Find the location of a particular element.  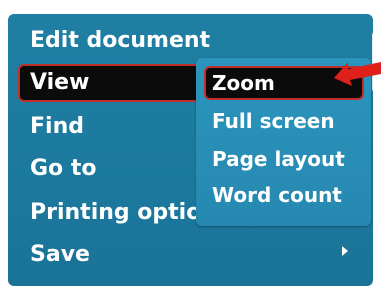

chevron-right-icon is located at coordinates (346, 254).